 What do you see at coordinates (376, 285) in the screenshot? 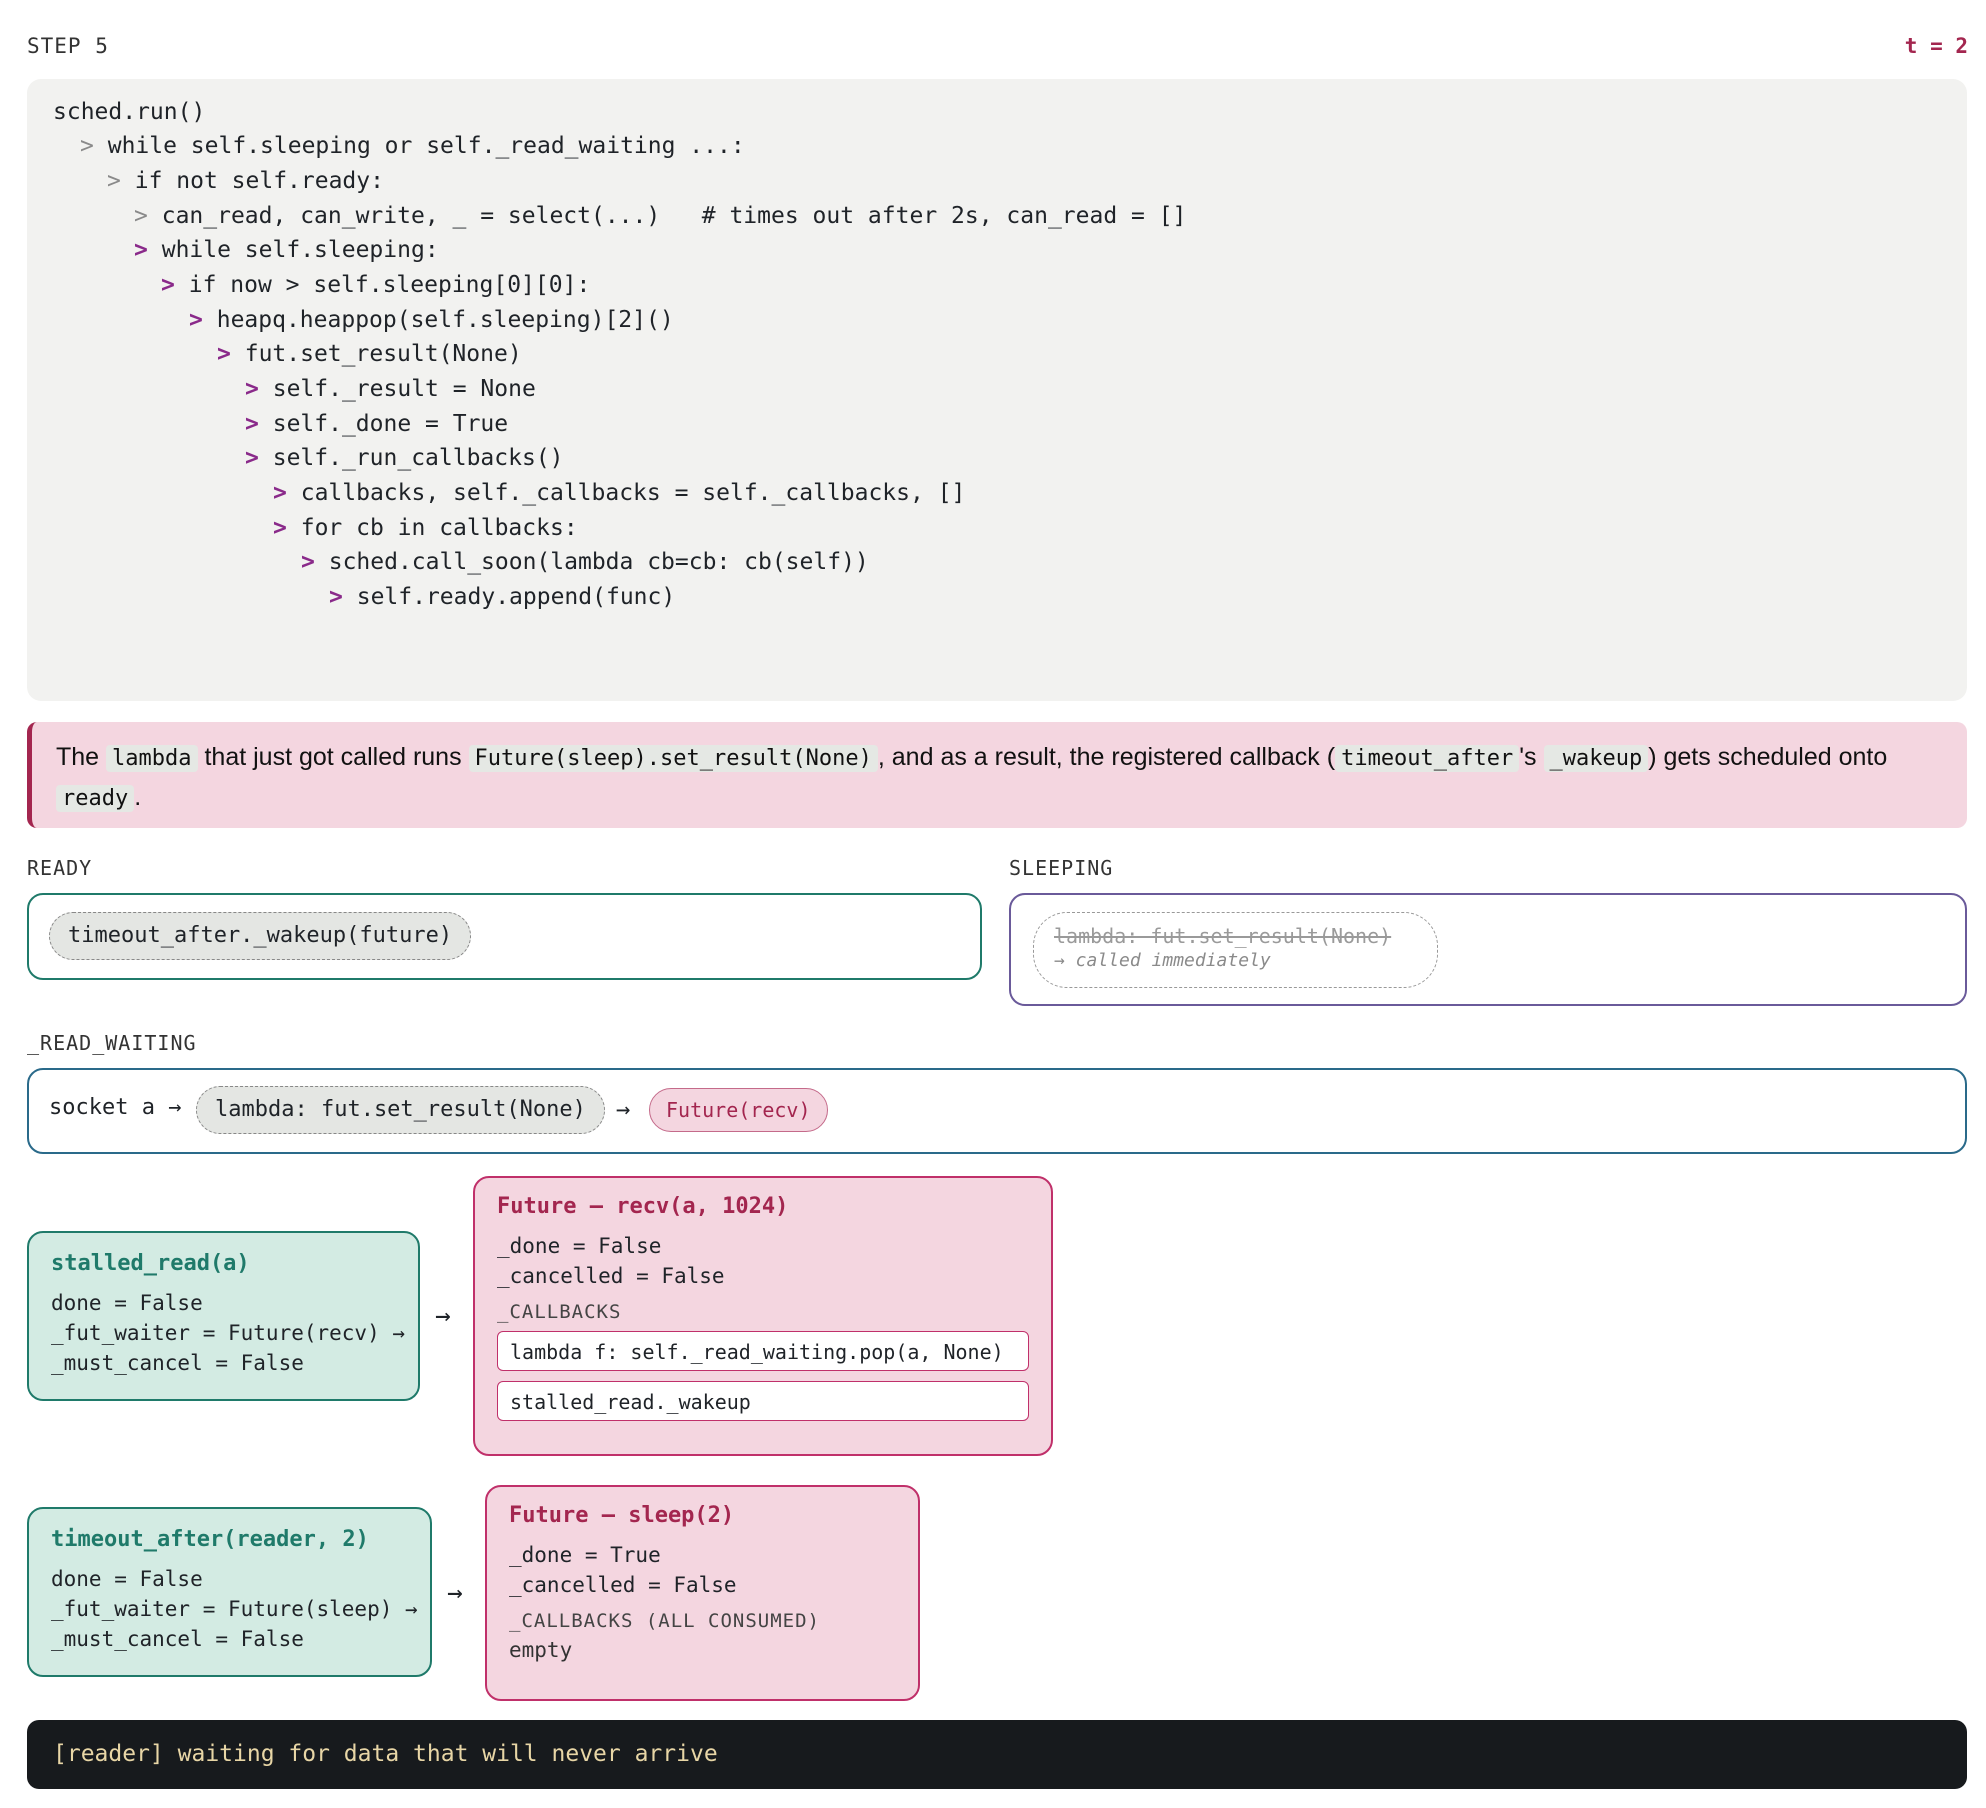
I see `code-line: > if now > self.sleeping[0][0]:` at bounding box center [376, 285].